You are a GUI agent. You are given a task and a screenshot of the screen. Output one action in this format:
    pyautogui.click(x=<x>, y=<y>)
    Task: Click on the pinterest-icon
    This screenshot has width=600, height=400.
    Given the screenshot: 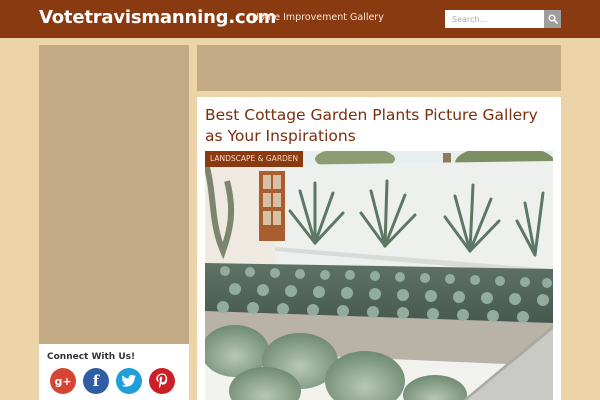 What is the action you would take?
    pyautogui.click(x=162, y=381)
    